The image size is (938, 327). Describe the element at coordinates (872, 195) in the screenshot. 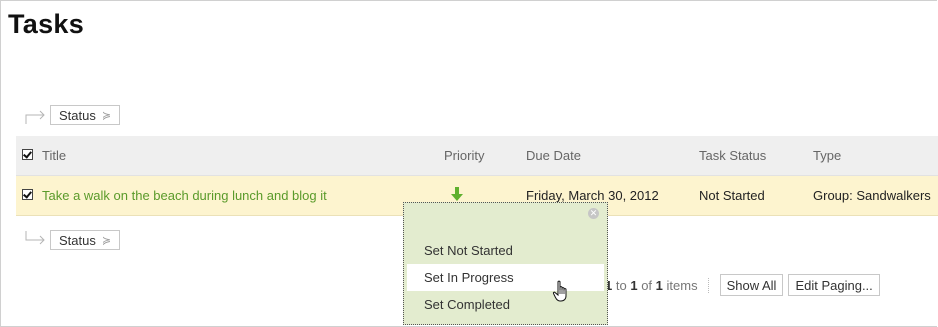

I see `type-cell: Group: Sandwalkers` at that location.